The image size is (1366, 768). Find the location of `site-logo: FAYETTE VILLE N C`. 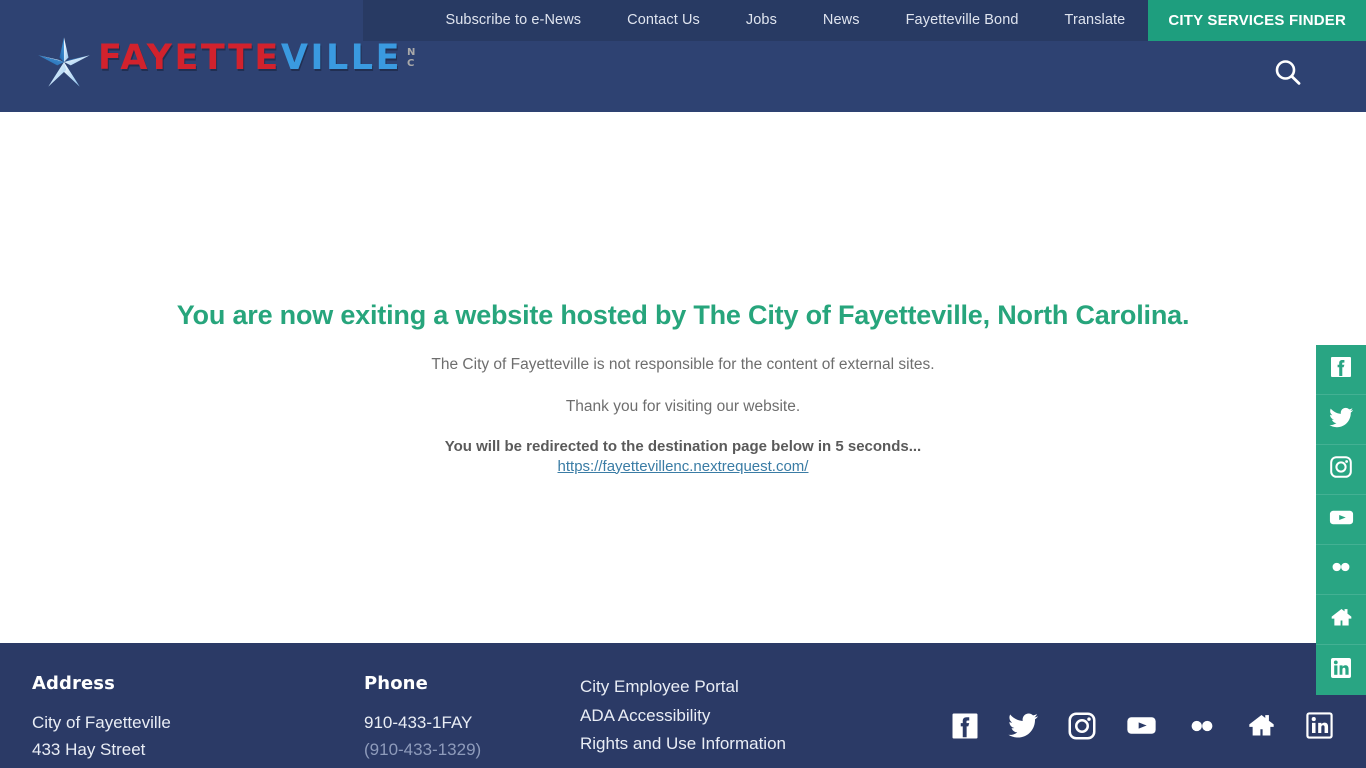

site-logo: FAYETTE VILLE N C is located at coordinates (225, 62).